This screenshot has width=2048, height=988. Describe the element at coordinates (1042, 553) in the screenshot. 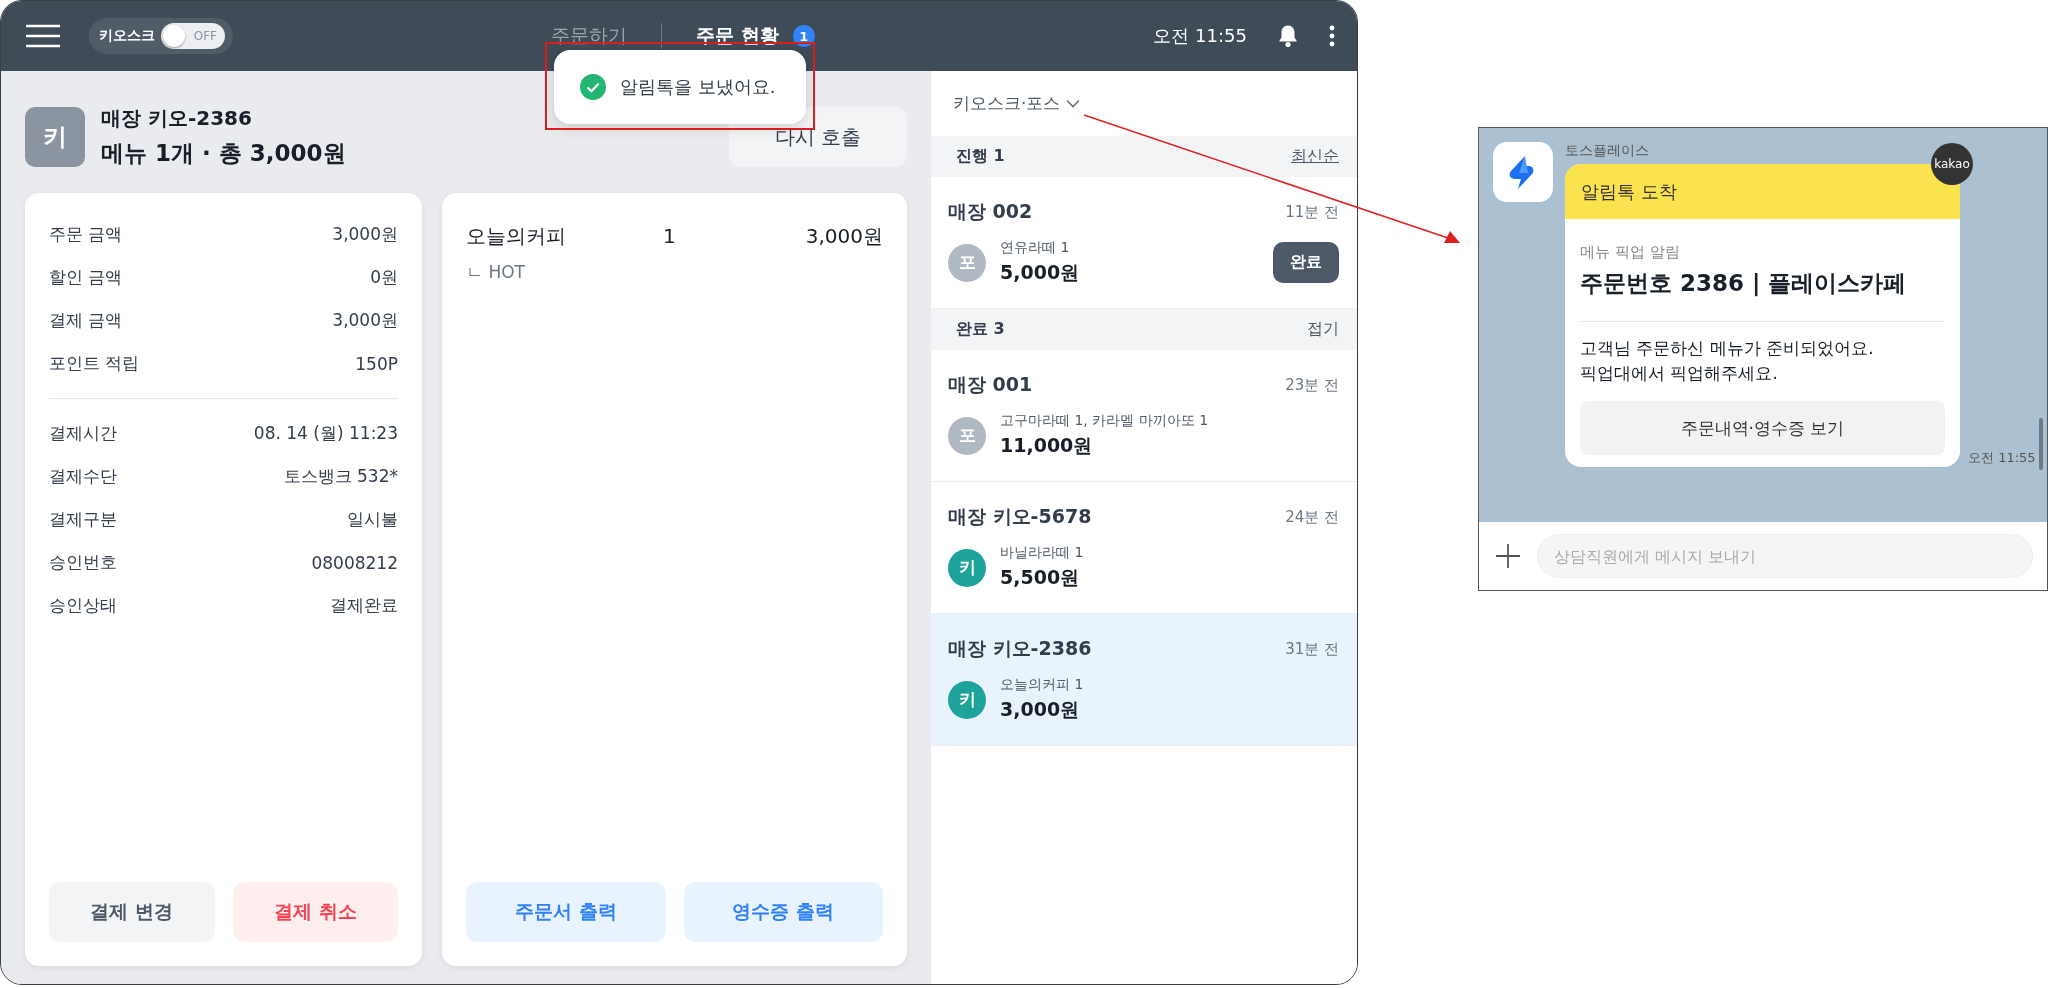

I see `order-items: 바닐라라떼 1` at that location.